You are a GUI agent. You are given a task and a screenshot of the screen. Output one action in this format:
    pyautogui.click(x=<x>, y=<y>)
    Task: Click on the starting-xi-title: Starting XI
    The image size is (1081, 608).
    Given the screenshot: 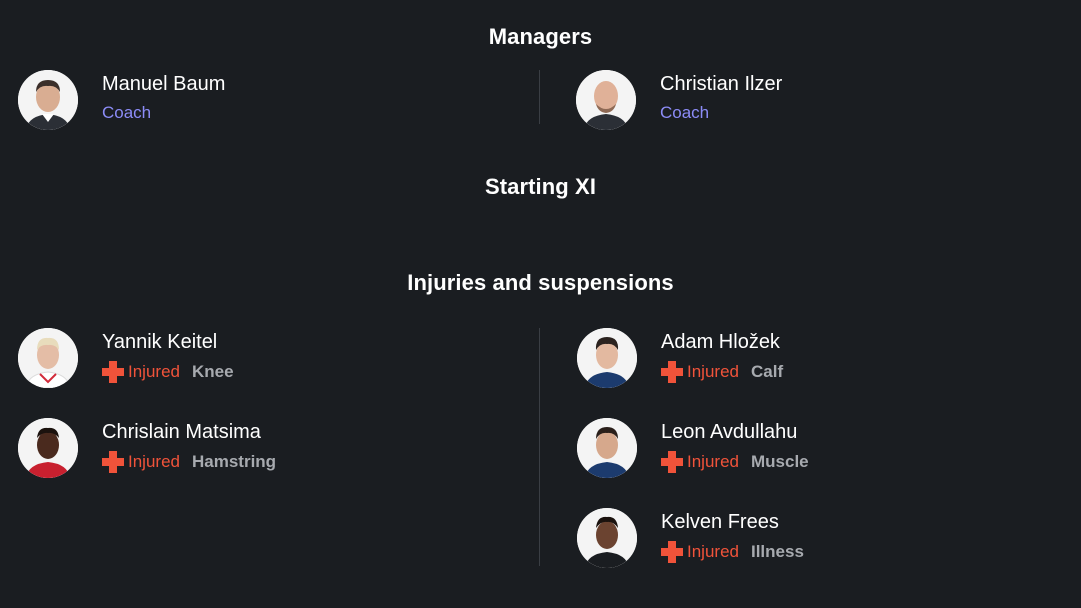 What is the action you would take?
    pyautogui.click(x=540, y=186)
    